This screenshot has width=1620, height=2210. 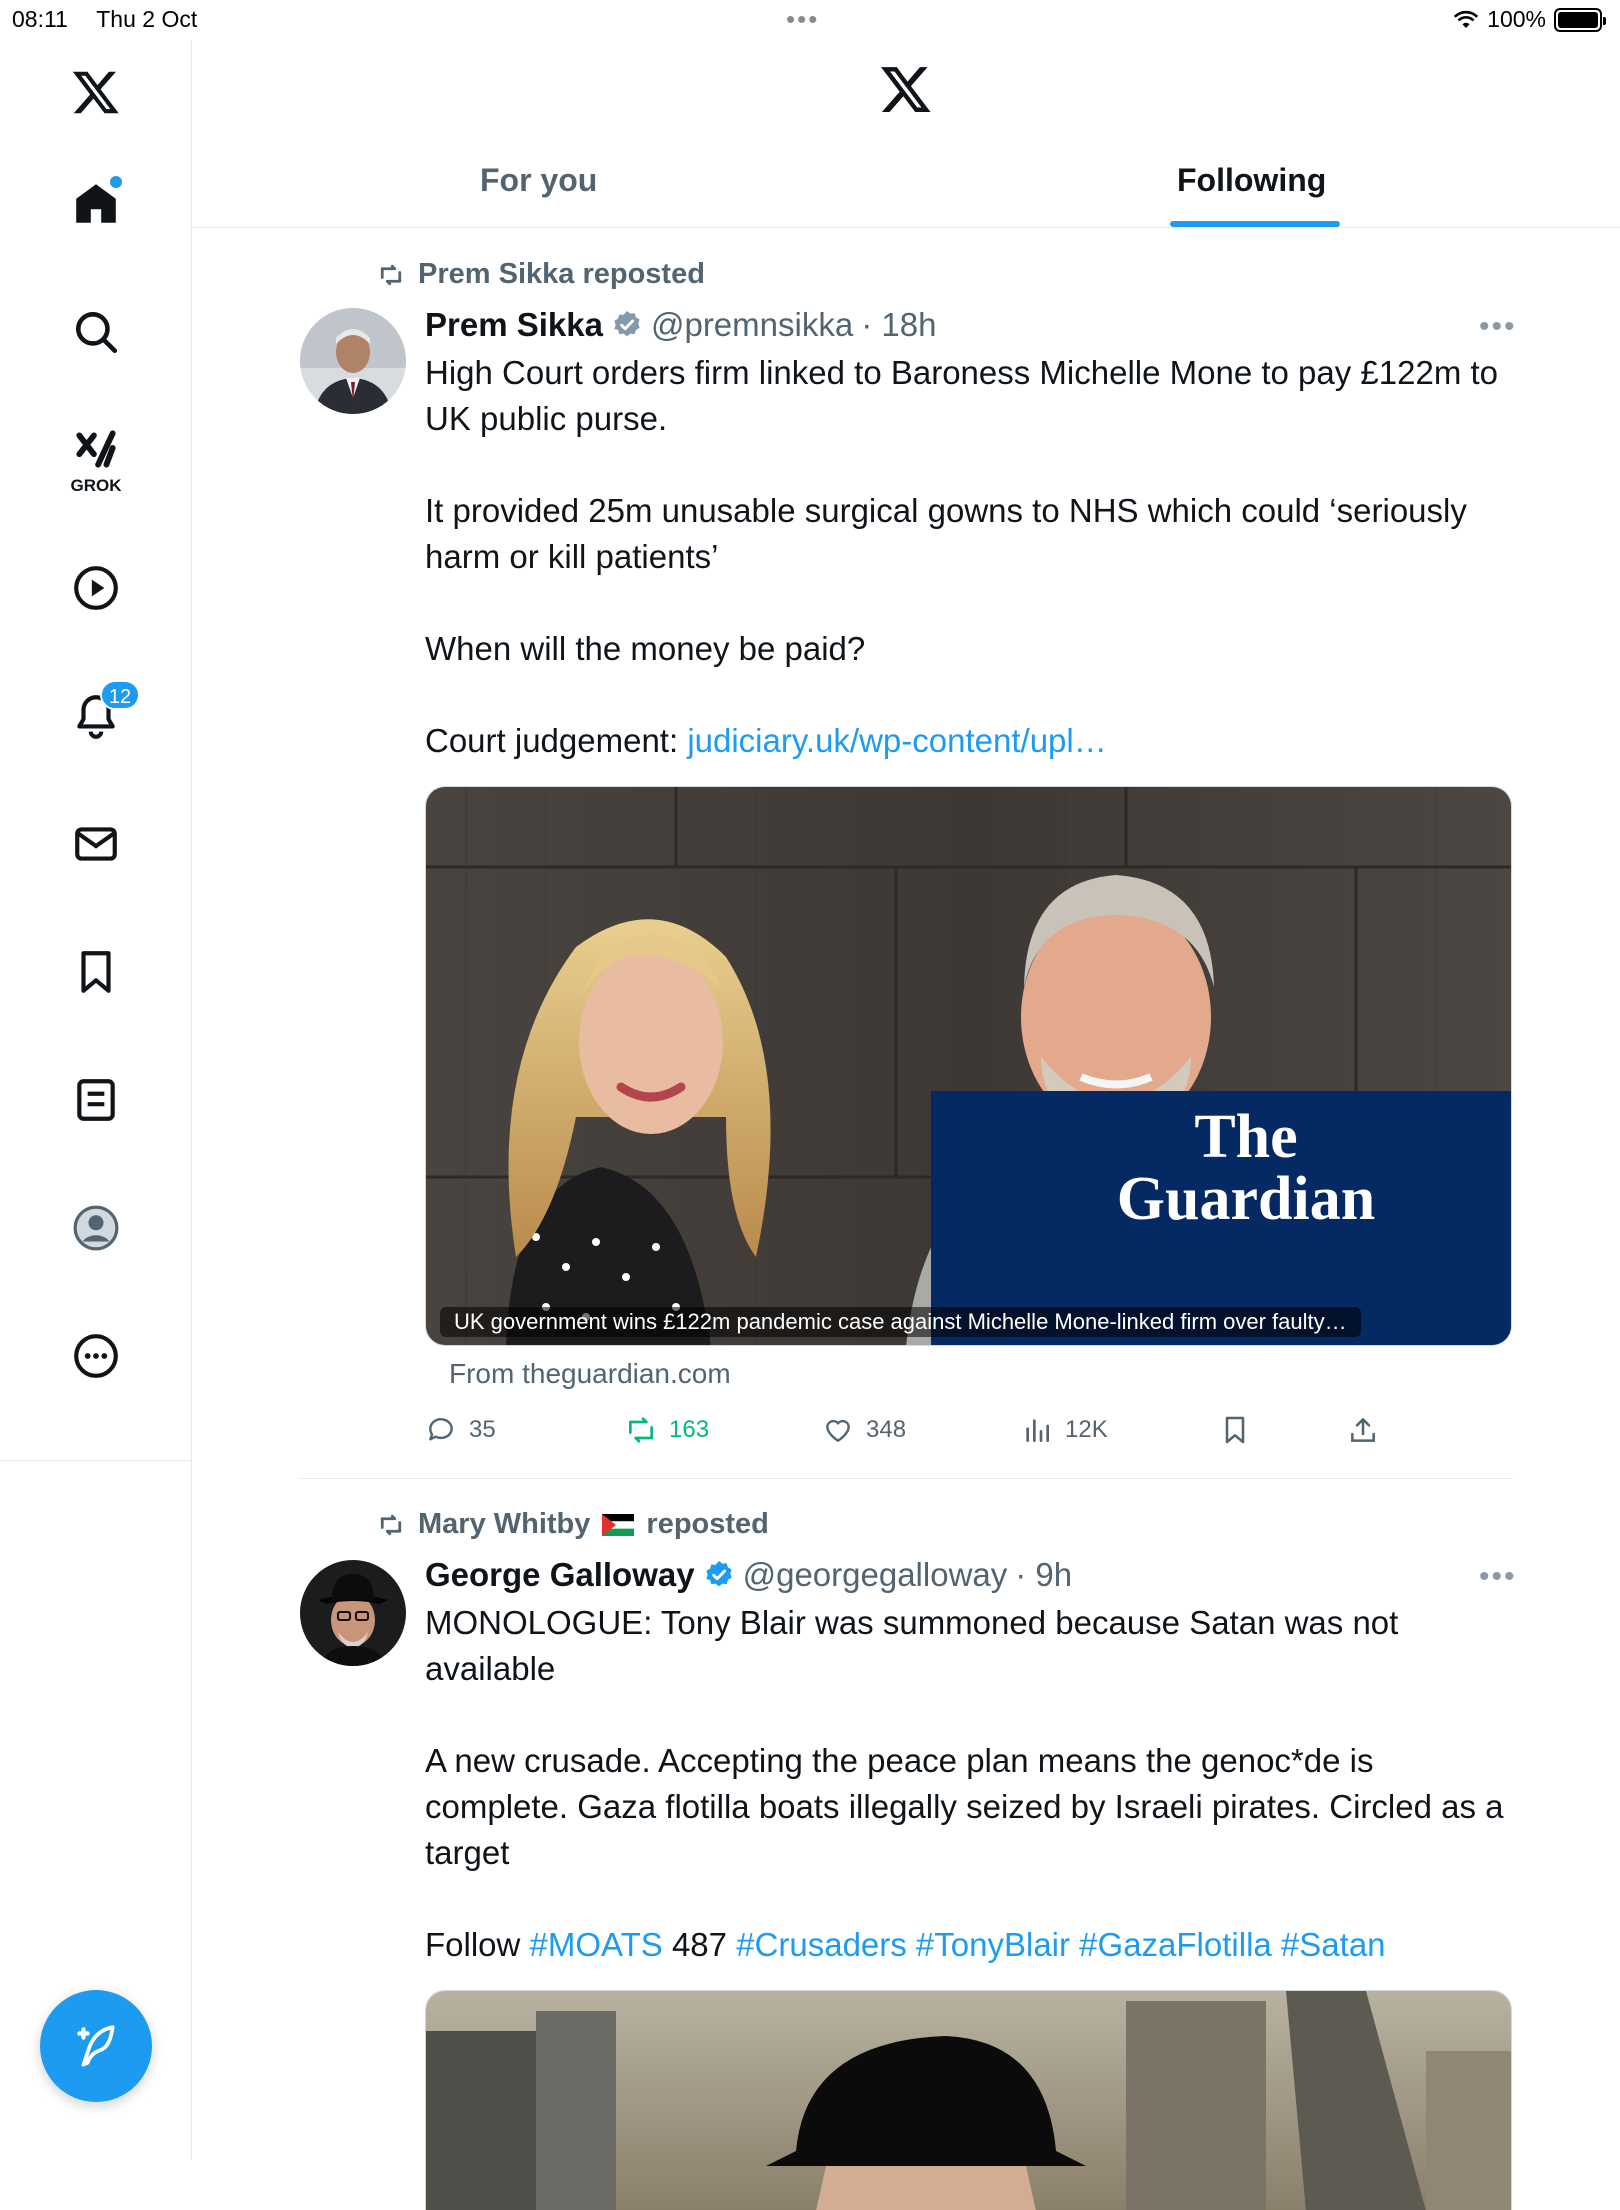 I want to click on tweet-author-line: Prem Sikka @premnsikka · 18h, so click(x=680, y=325).